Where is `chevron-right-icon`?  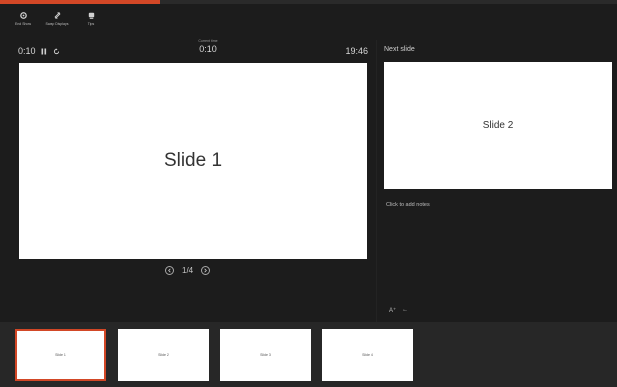
chevron-right-icon is located at coordinates (206, 270).